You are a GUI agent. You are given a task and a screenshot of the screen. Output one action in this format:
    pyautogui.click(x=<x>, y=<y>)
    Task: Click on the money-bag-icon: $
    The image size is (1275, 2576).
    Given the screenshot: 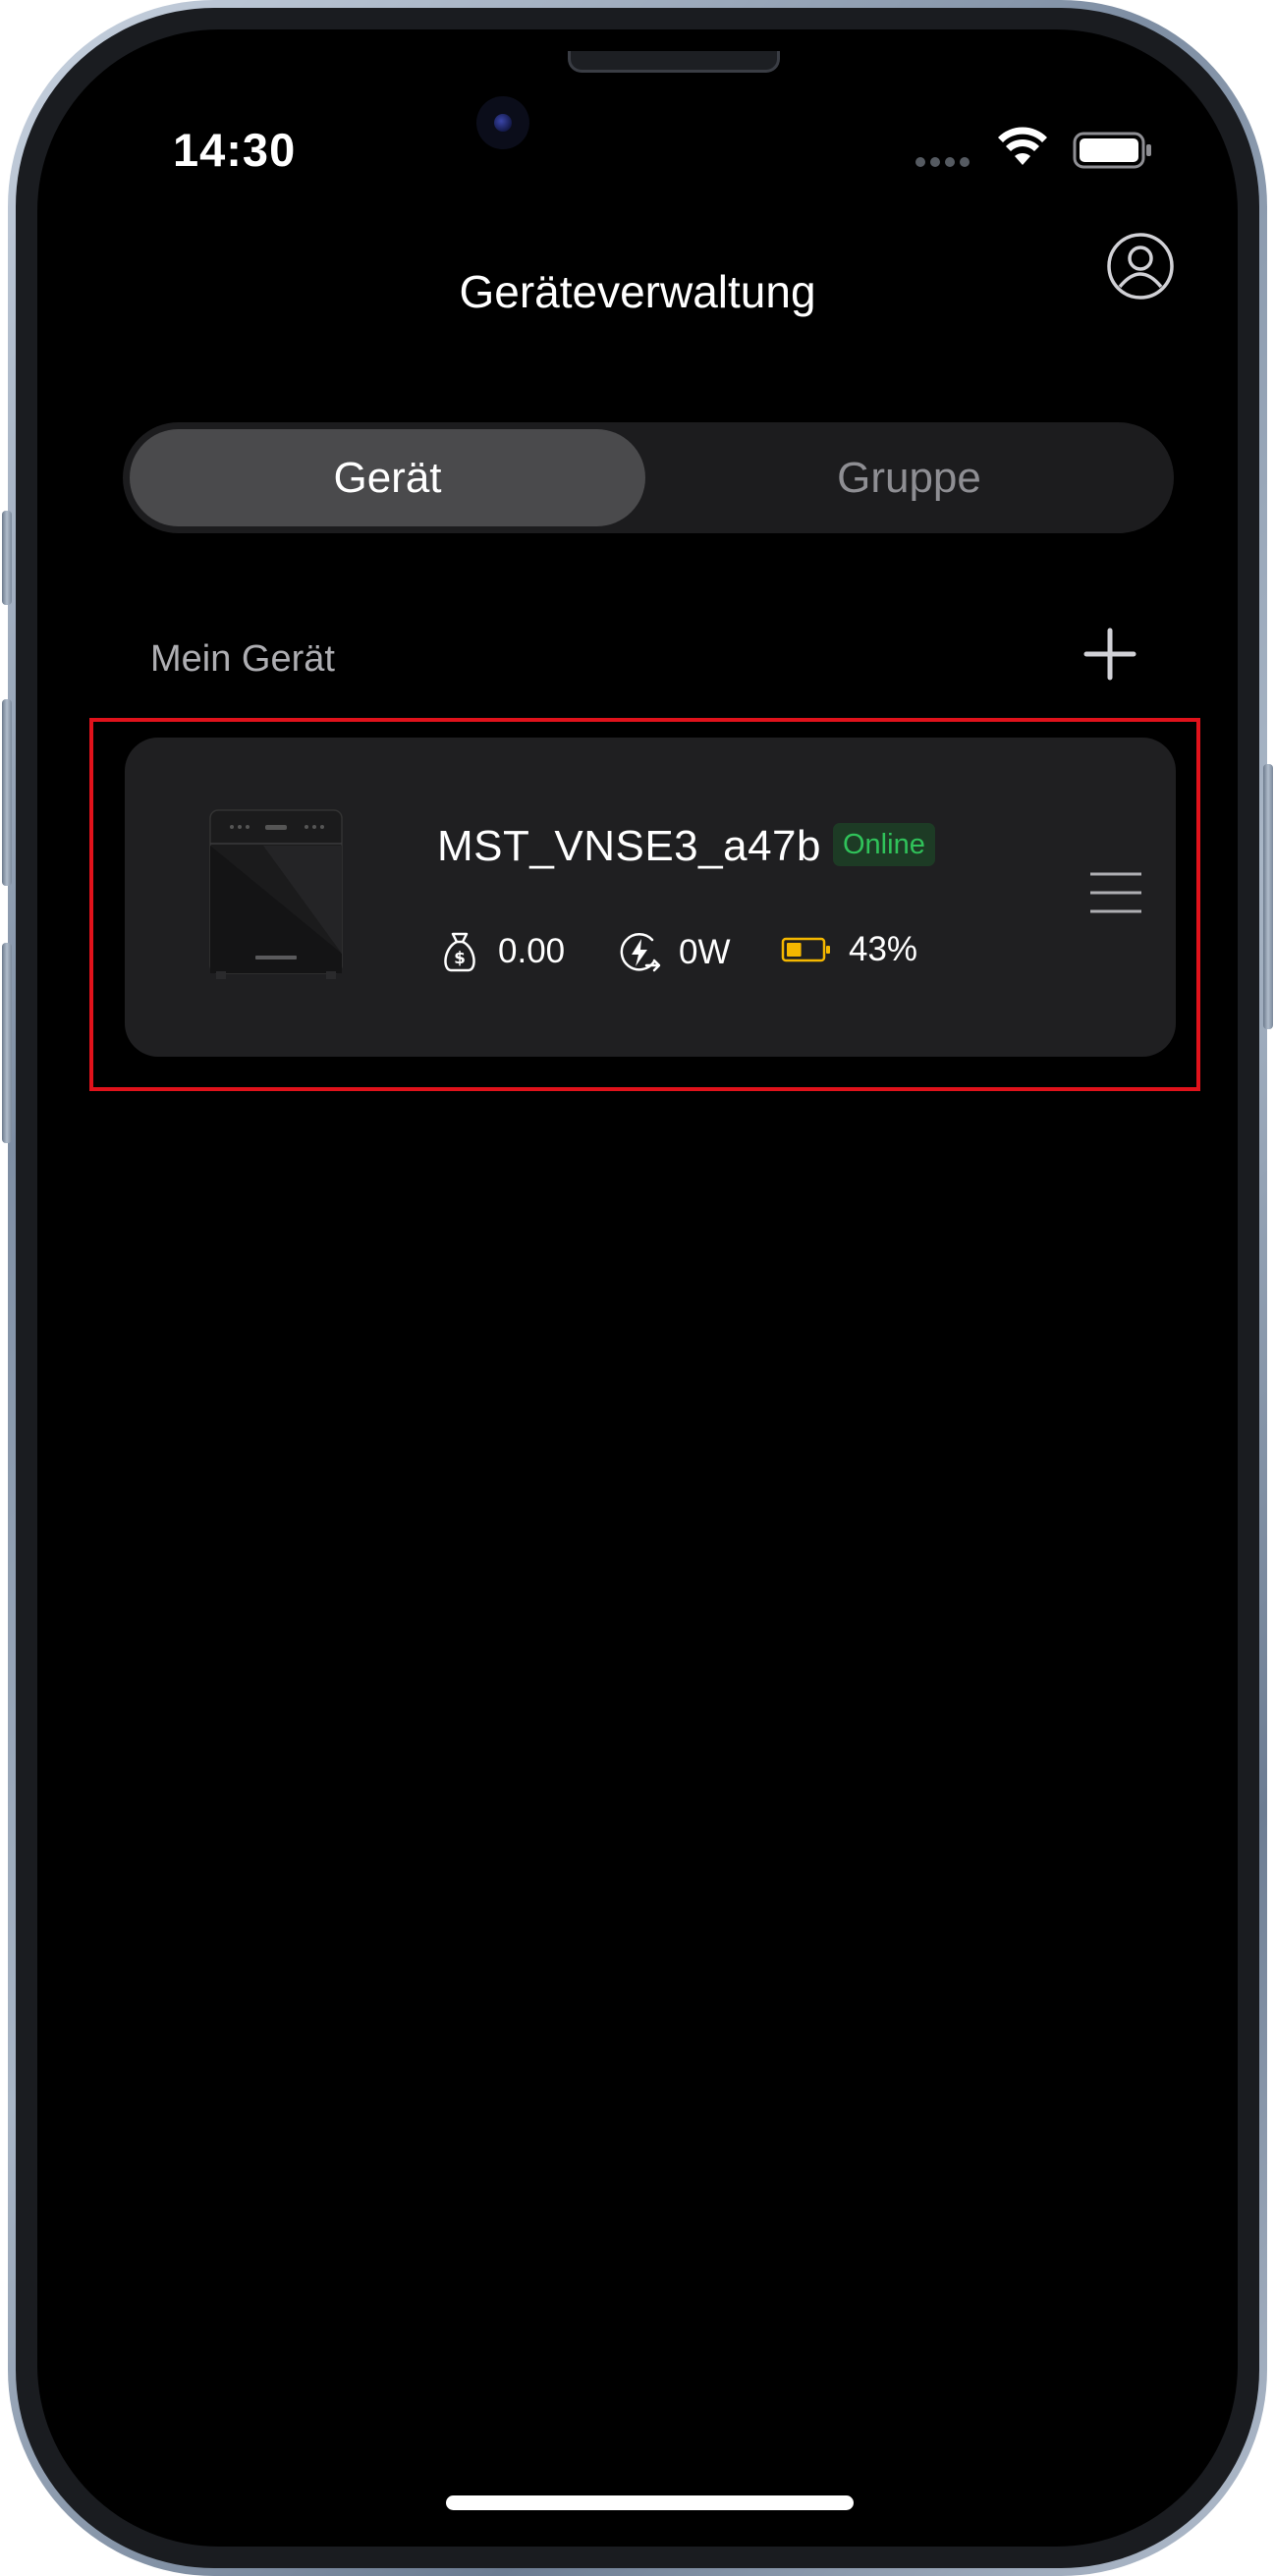 What is the action you would take?
    pyautogui.click(x=460, y=952)
    